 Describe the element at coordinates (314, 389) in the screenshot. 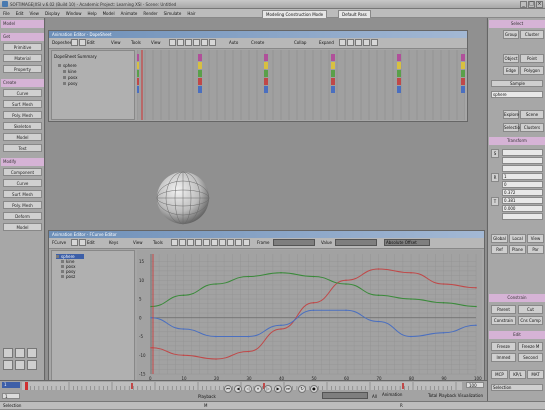

I see `playback-control-8: ●` at that location.